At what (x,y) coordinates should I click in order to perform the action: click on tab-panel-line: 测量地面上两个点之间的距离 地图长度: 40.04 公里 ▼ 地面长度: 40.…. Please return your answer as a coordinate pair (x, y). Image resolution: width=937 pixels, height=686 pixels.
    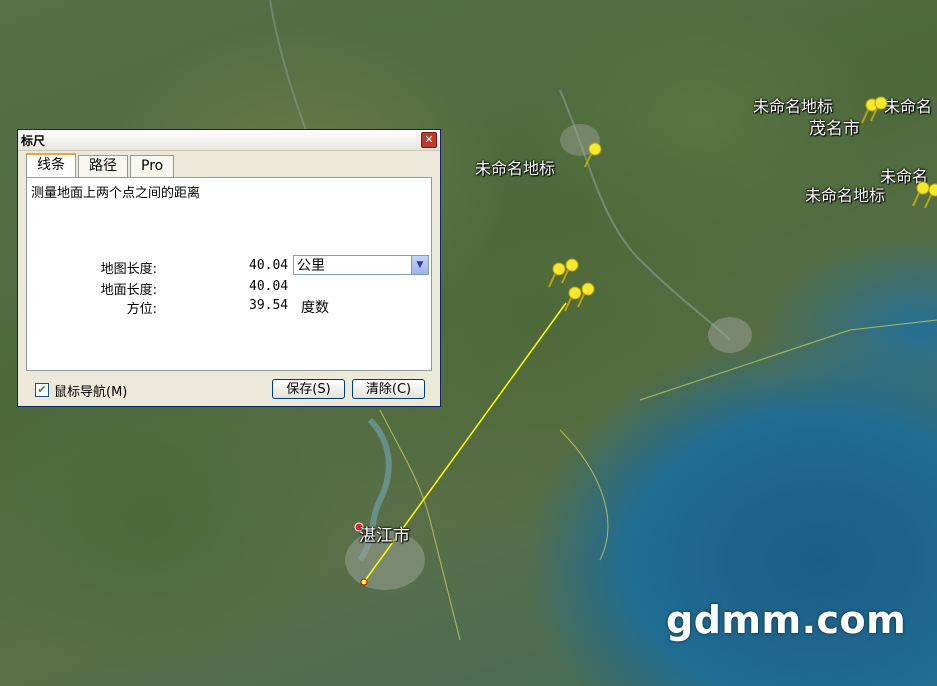
    Looking at the image, I should click on (229, 274).